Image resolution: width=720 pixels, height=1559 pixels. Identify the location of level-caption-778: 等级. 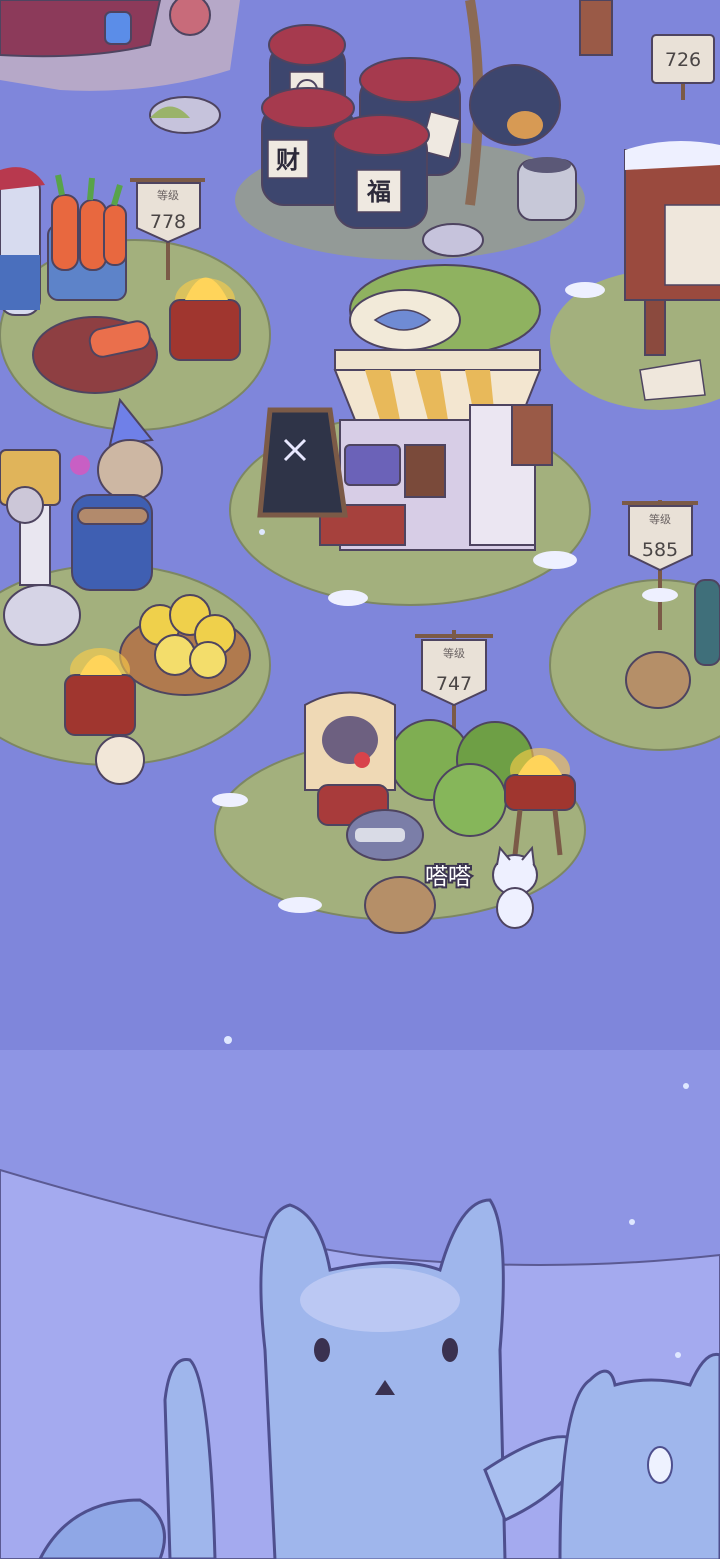
(168, 195).